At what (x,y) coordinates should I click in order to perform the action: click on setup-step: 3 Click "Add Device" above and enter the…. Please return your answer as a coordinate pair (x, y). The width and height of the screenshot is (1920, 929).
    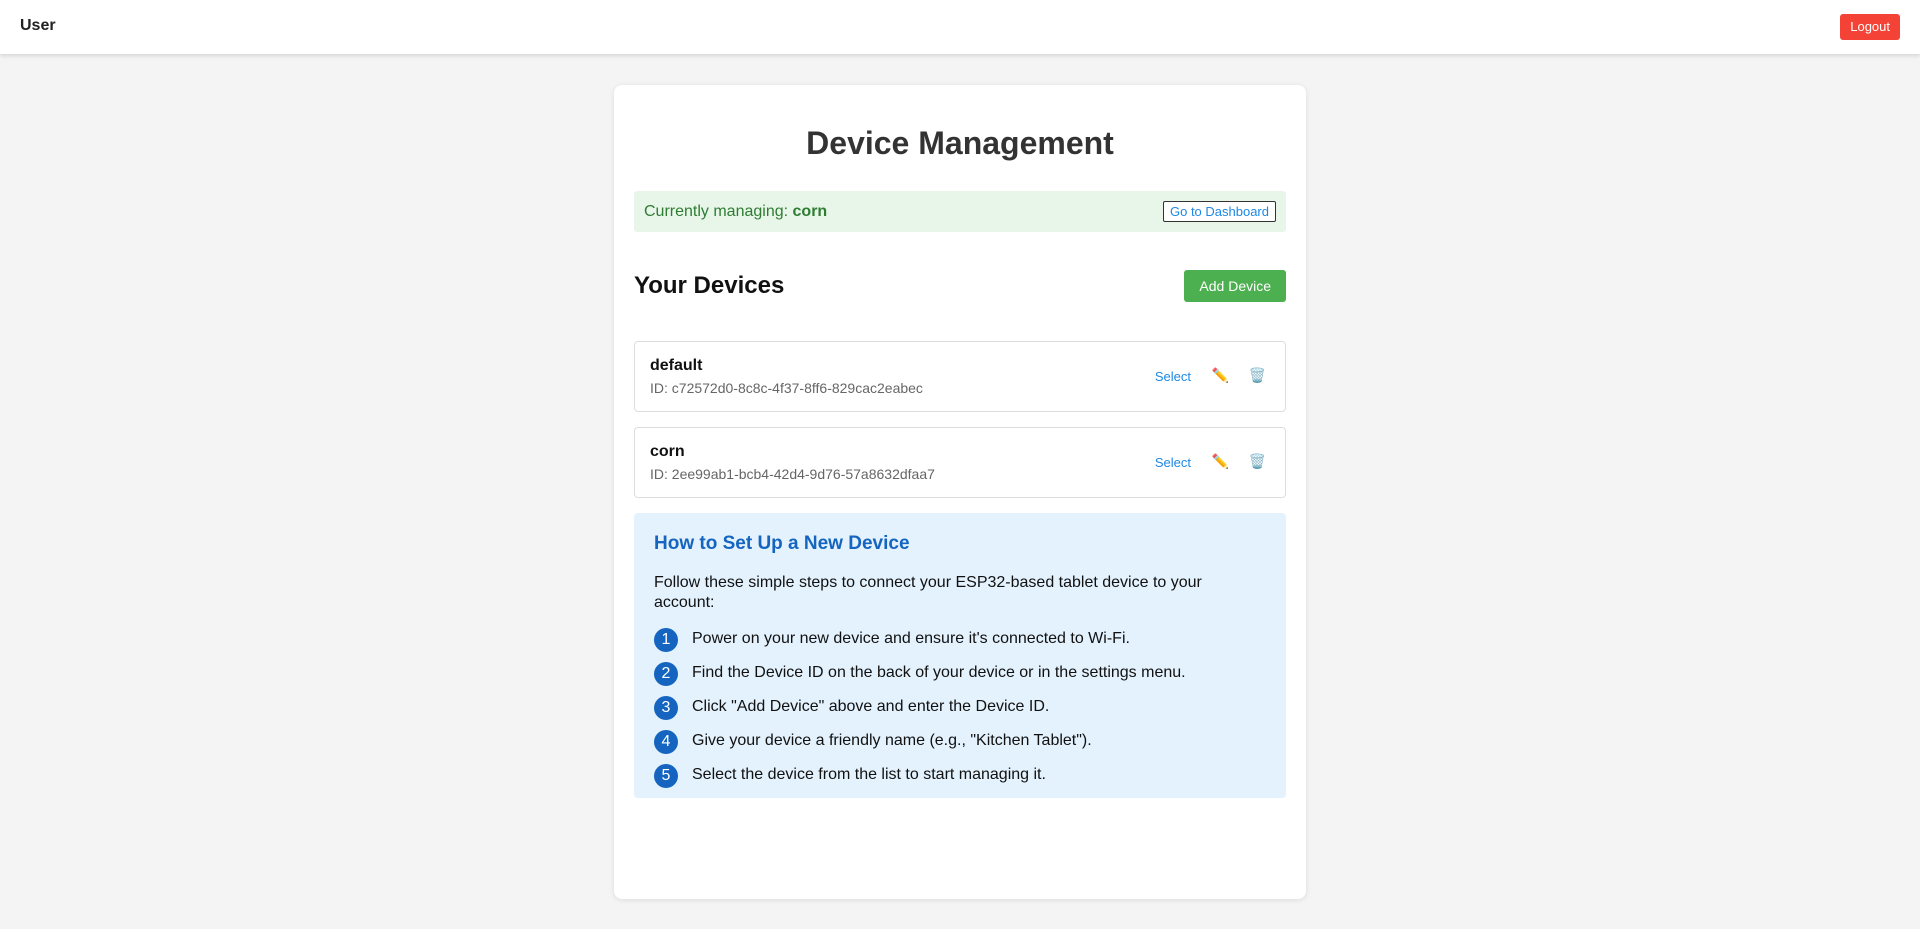
    Looking at the image, I should click on (960, 710).